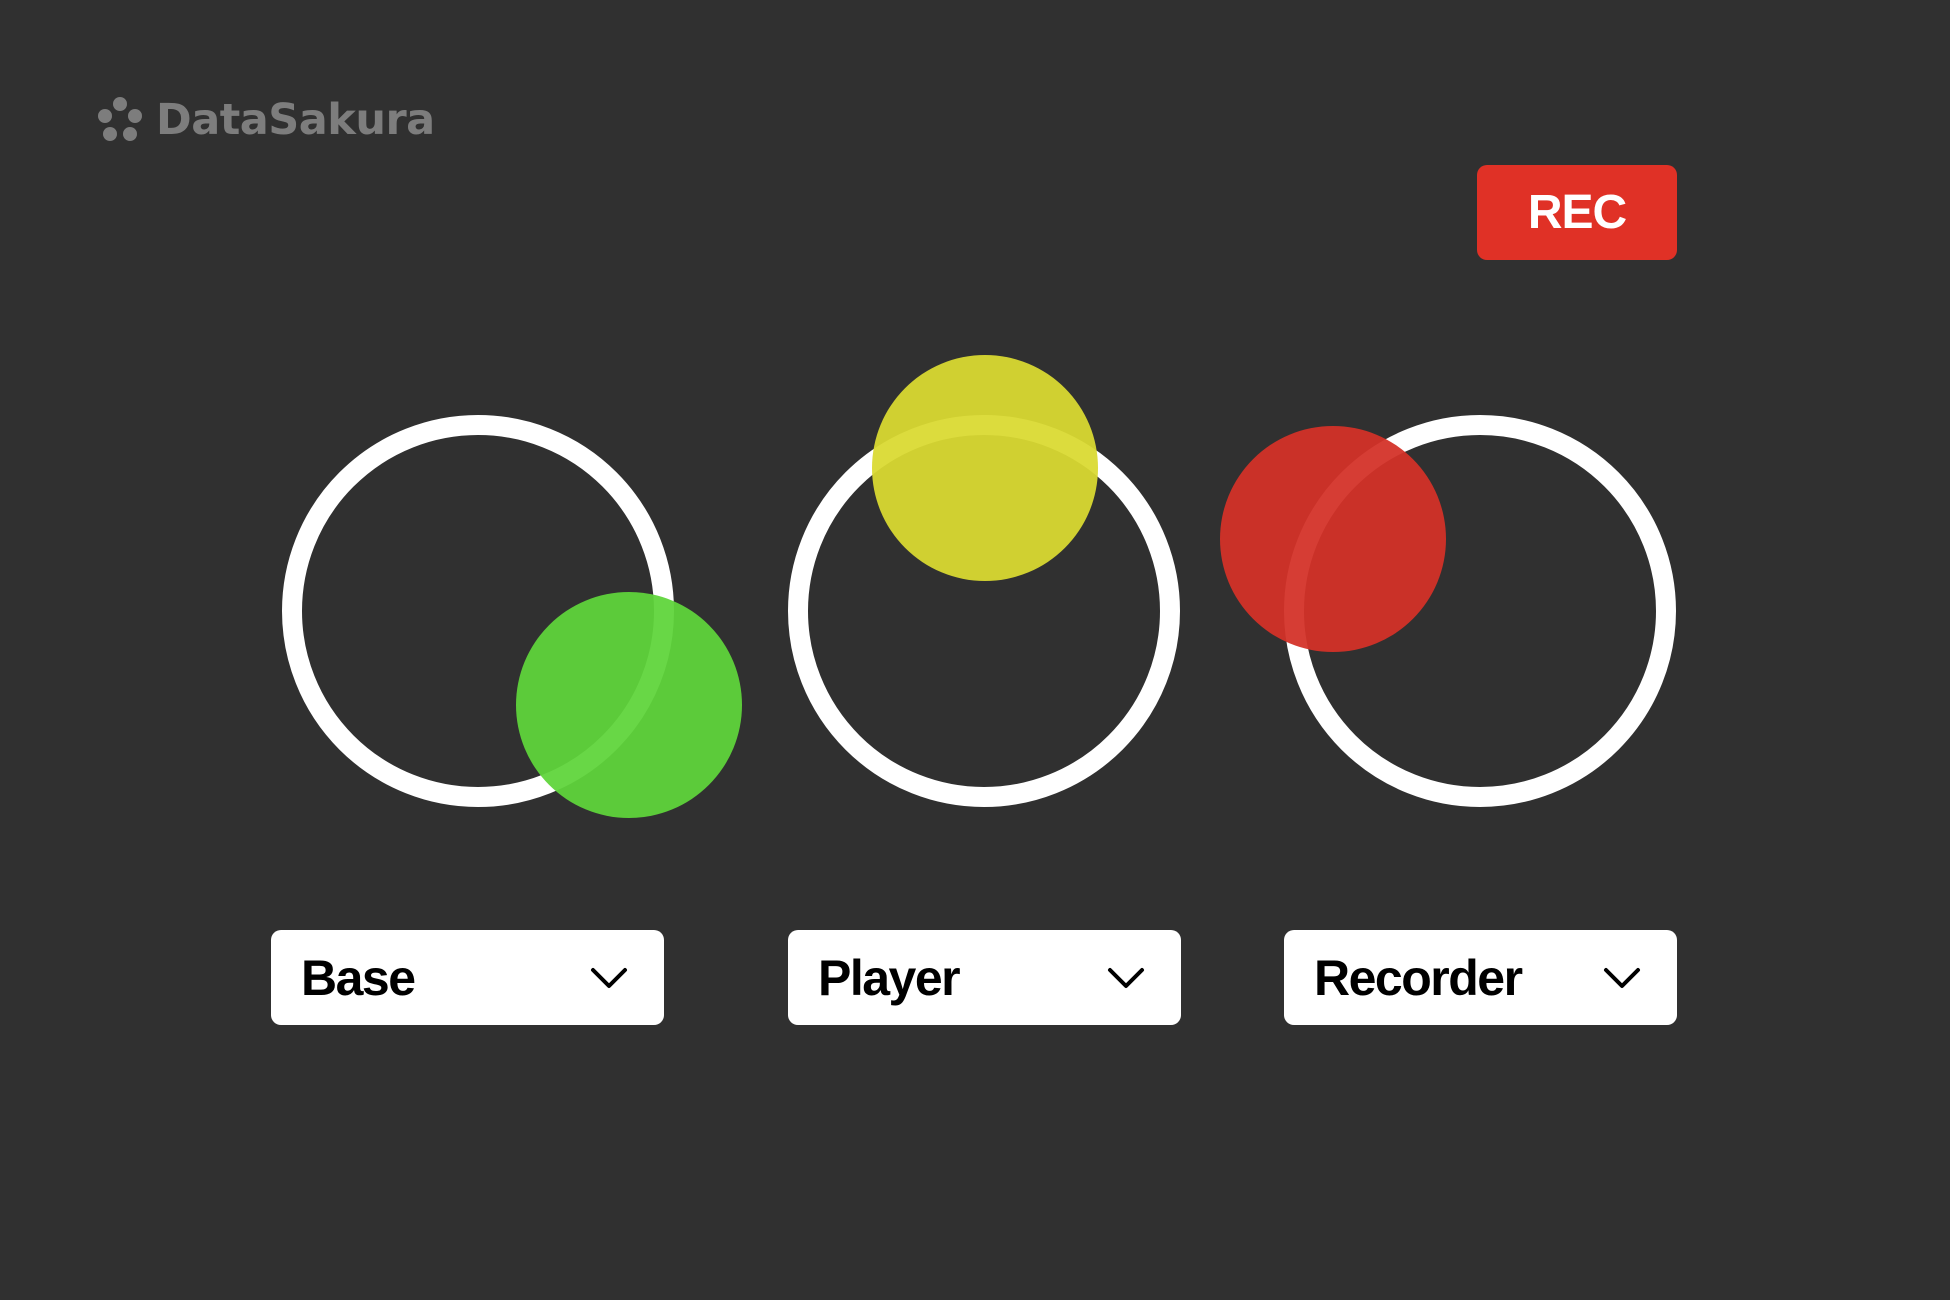  I want to click on source-select-player: Player, so click(984, 977).